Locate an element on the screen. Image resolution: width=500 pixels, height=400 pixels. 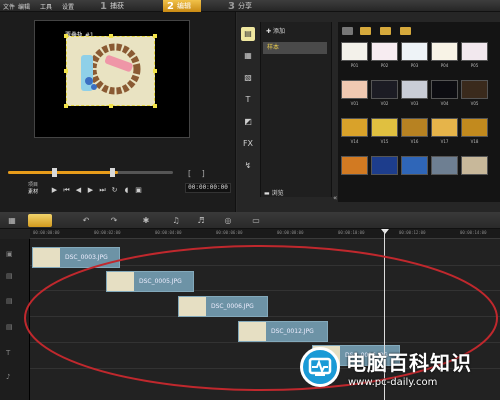
menu-file: 文件 is located at coordinates (9, 6).